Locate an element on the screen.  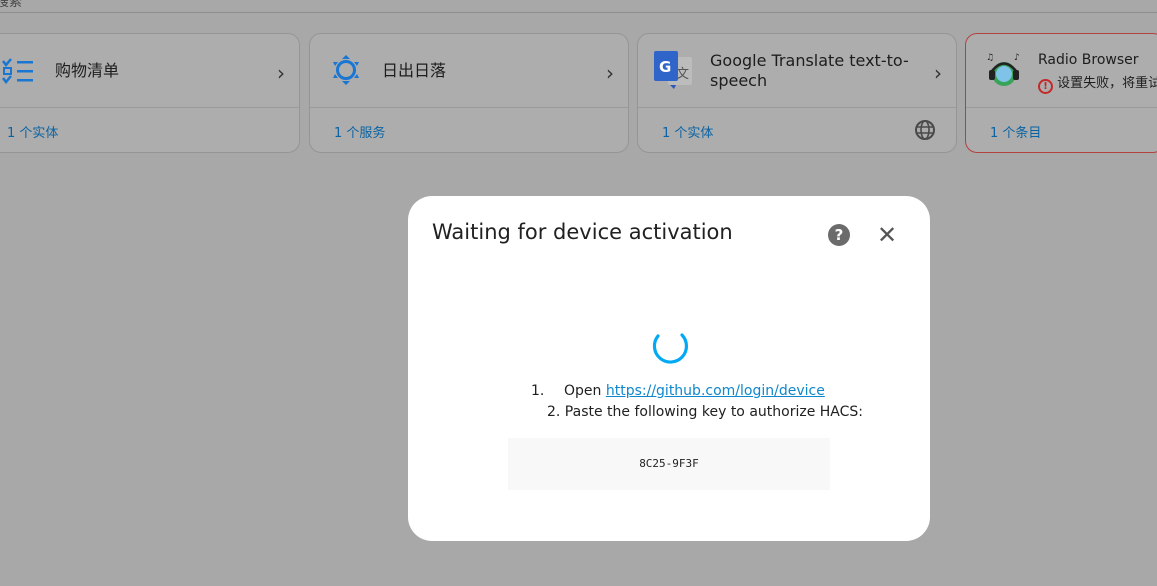
radio-browser-icon: ♫ ♪ is located at coordinates (1004, 72).